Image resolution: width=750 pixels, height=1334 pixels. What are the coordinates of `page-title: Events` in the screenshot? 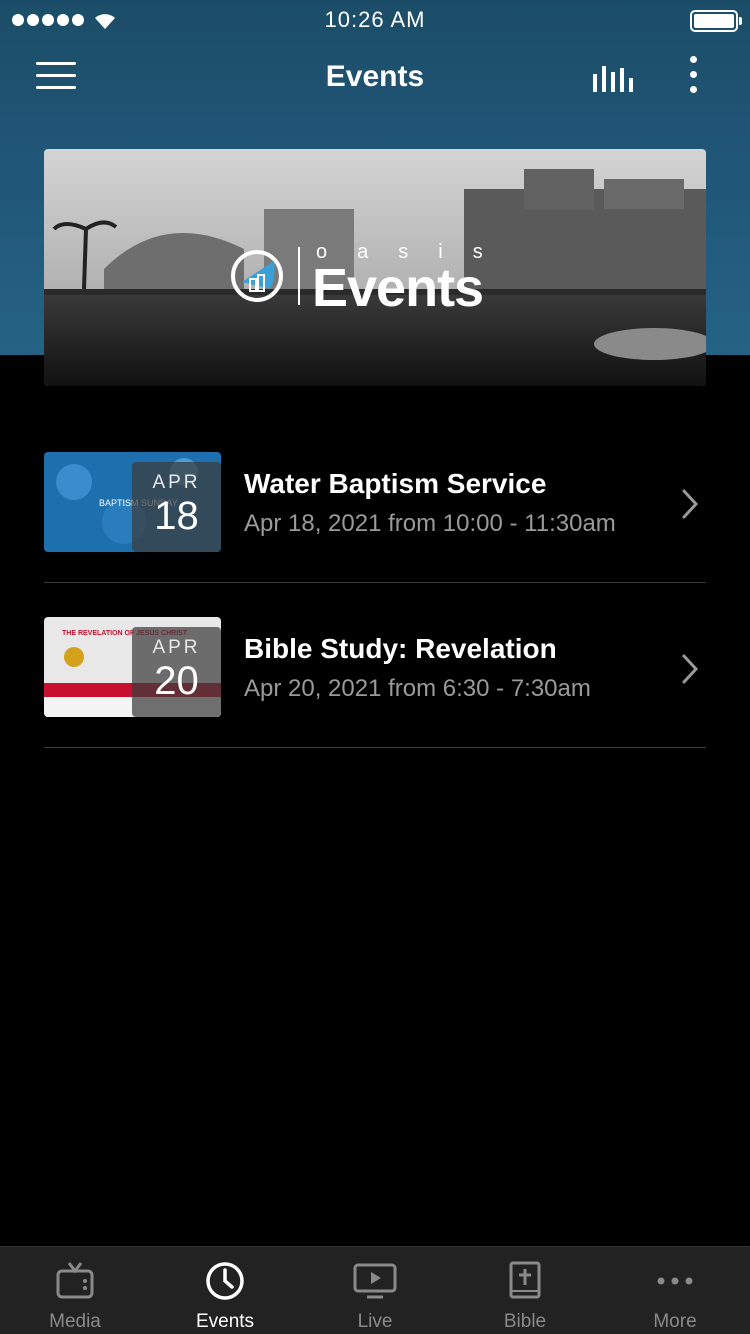 It's located at (375, 76).